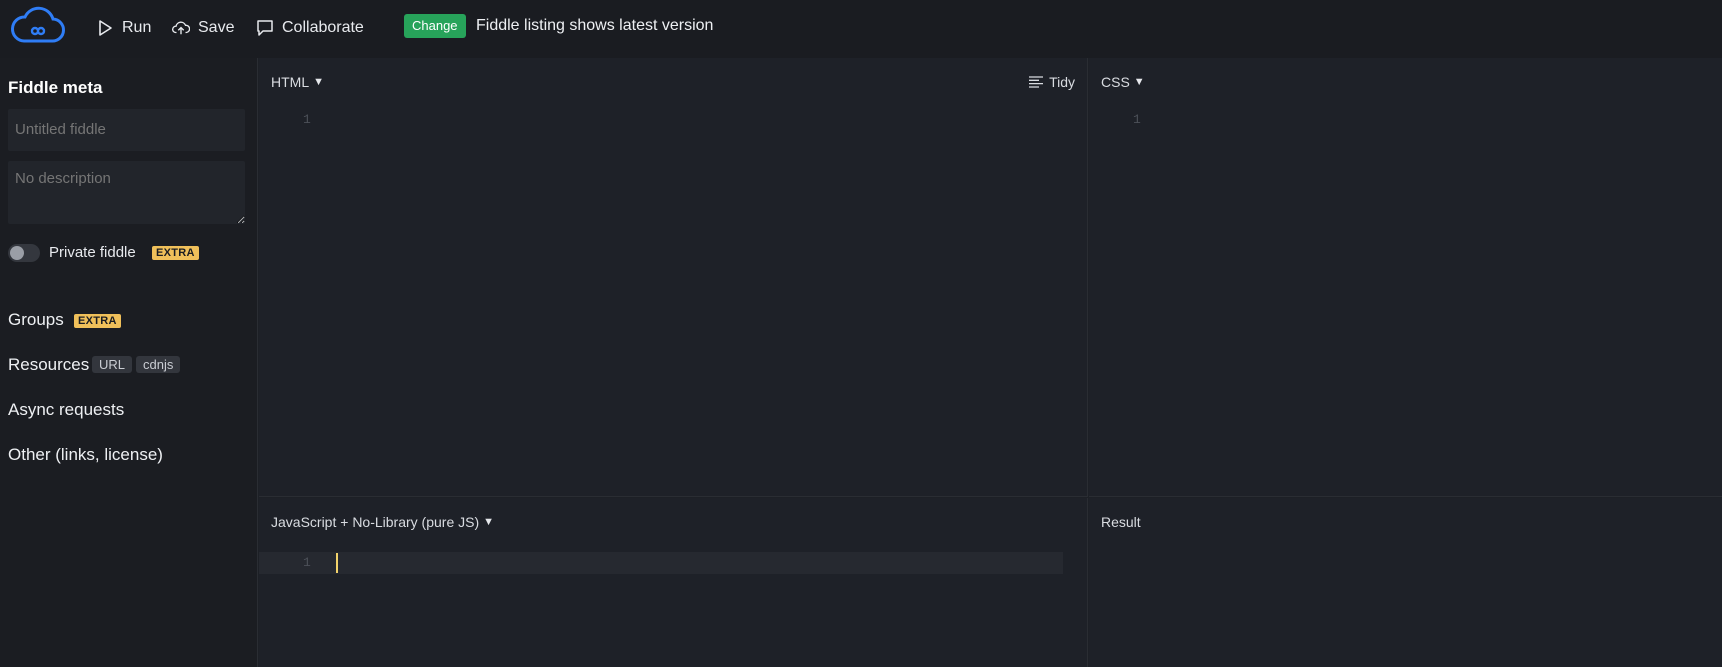 The height and width of the screenshot is (667, 1722). I want to click on sidebar-item-other: Other (links, license), so click(85, 455).